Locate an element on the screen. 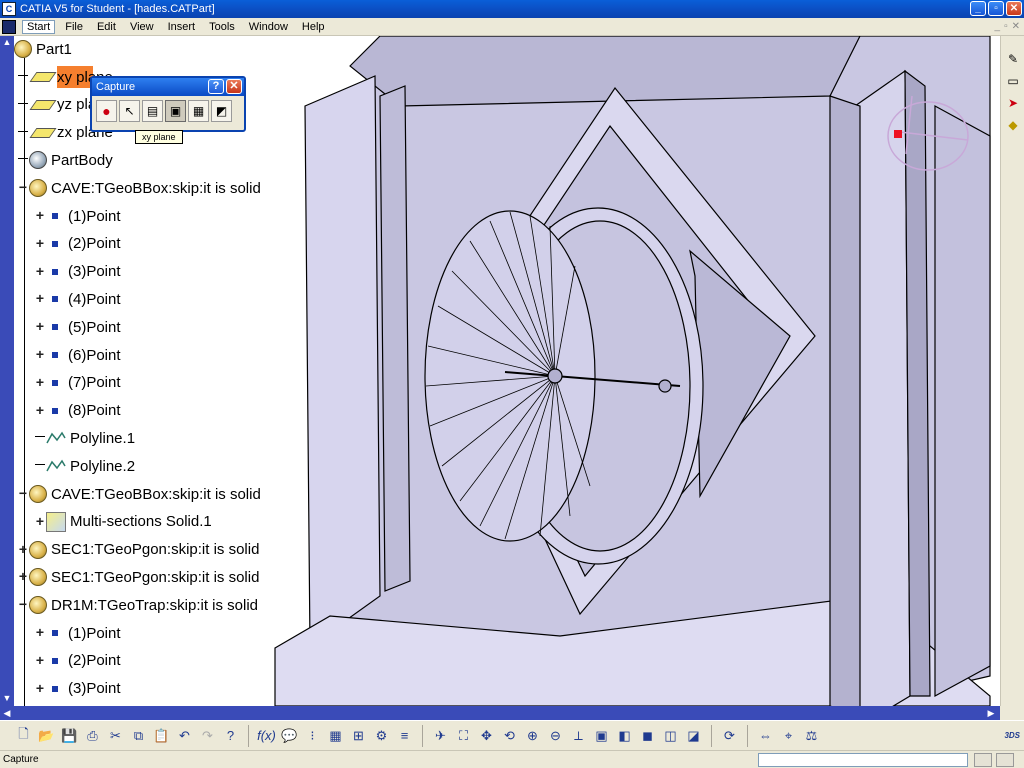  tree-item: — PartBody is located at coordinates (65, 160).